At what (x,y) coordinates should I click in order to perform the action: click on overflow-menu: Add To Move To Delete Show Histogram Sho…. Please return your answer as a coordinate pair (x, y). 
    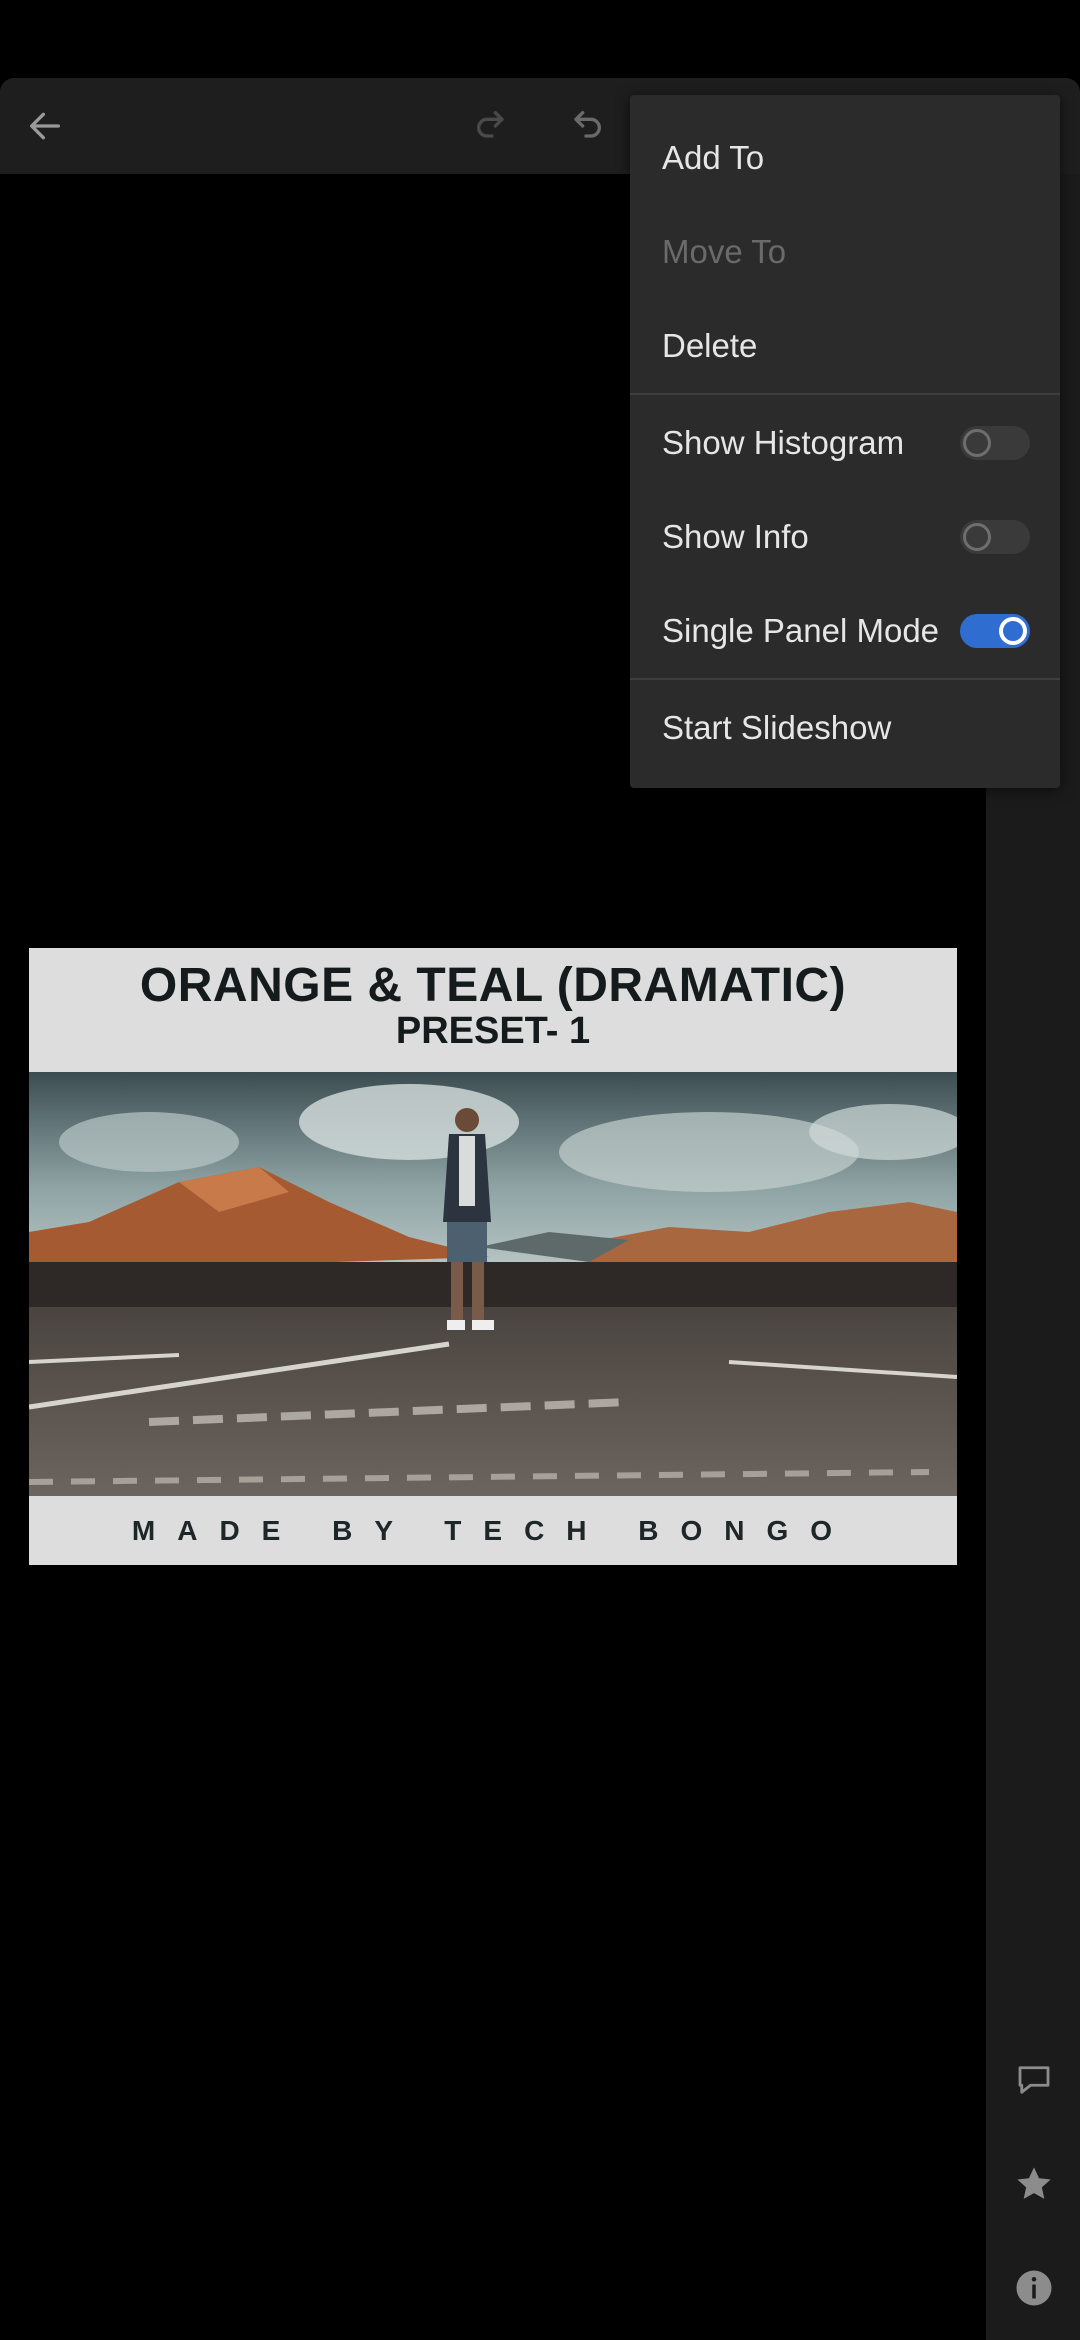
    Looking at the image, I should click on (845, 441).